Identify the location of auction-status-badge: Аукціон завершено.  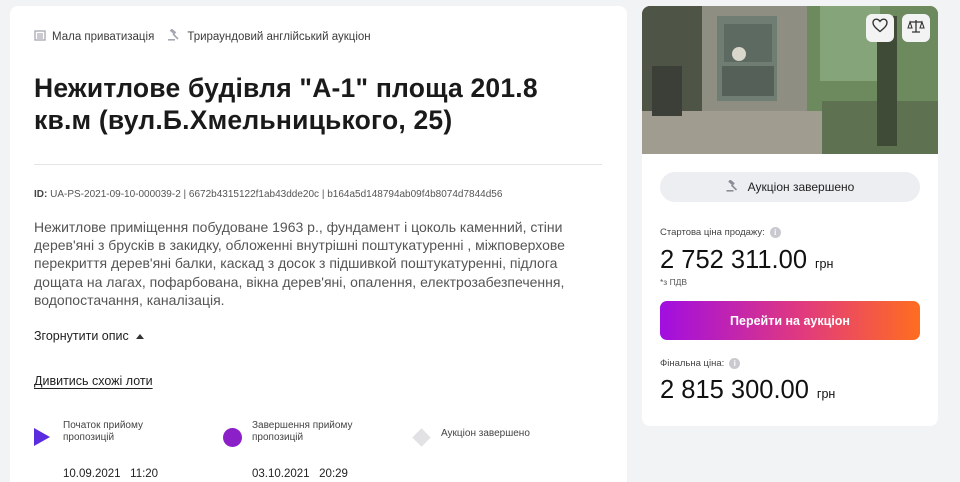
(790, 187).